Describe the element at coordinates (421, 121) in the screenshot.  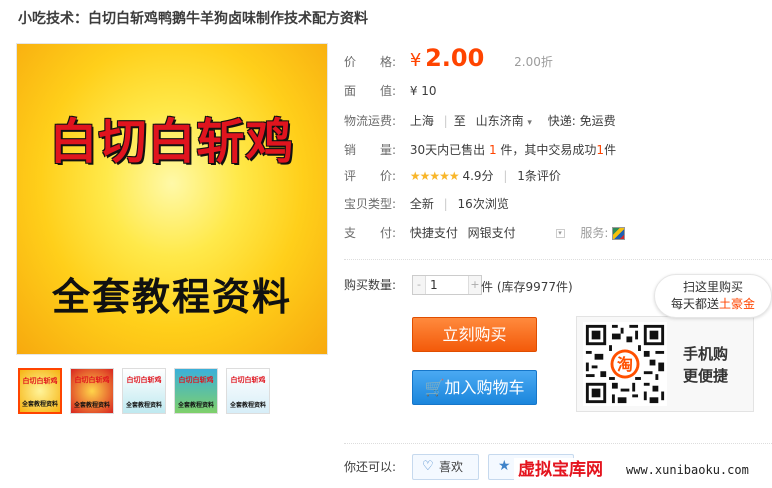
I see `ship-from: 上海` at that location.